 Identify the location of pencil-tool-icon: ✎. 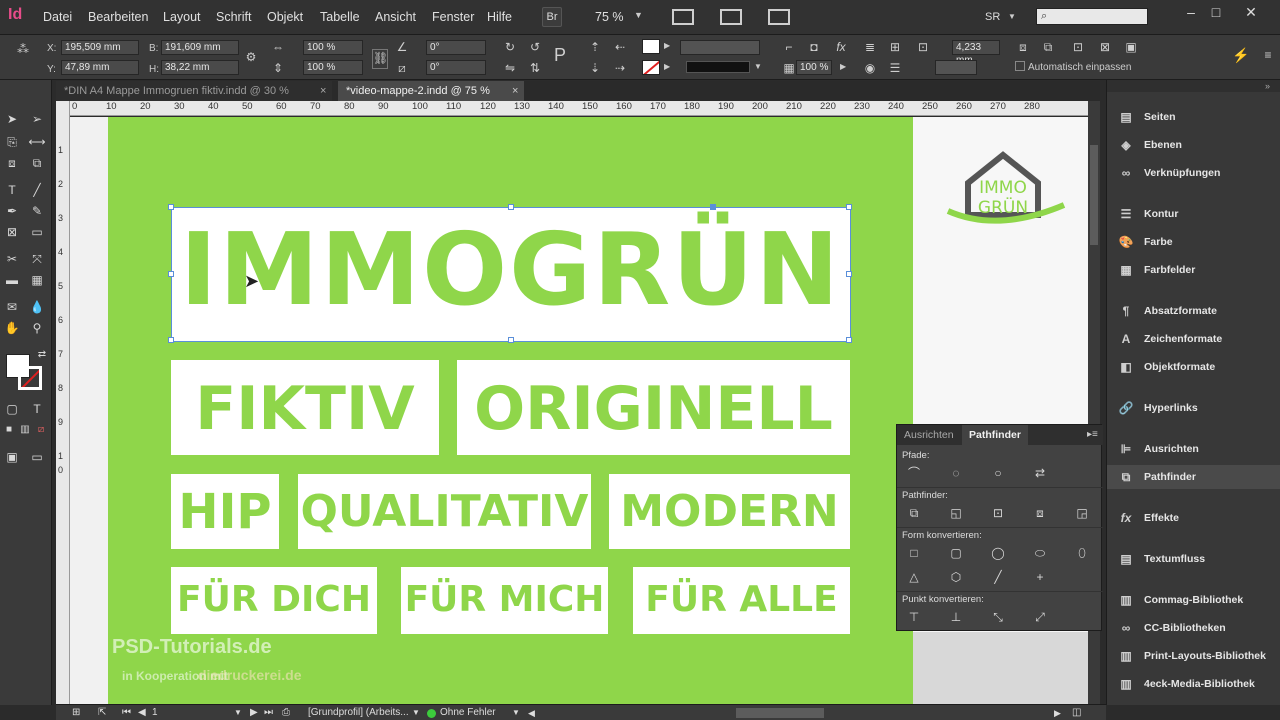
(37, 211).